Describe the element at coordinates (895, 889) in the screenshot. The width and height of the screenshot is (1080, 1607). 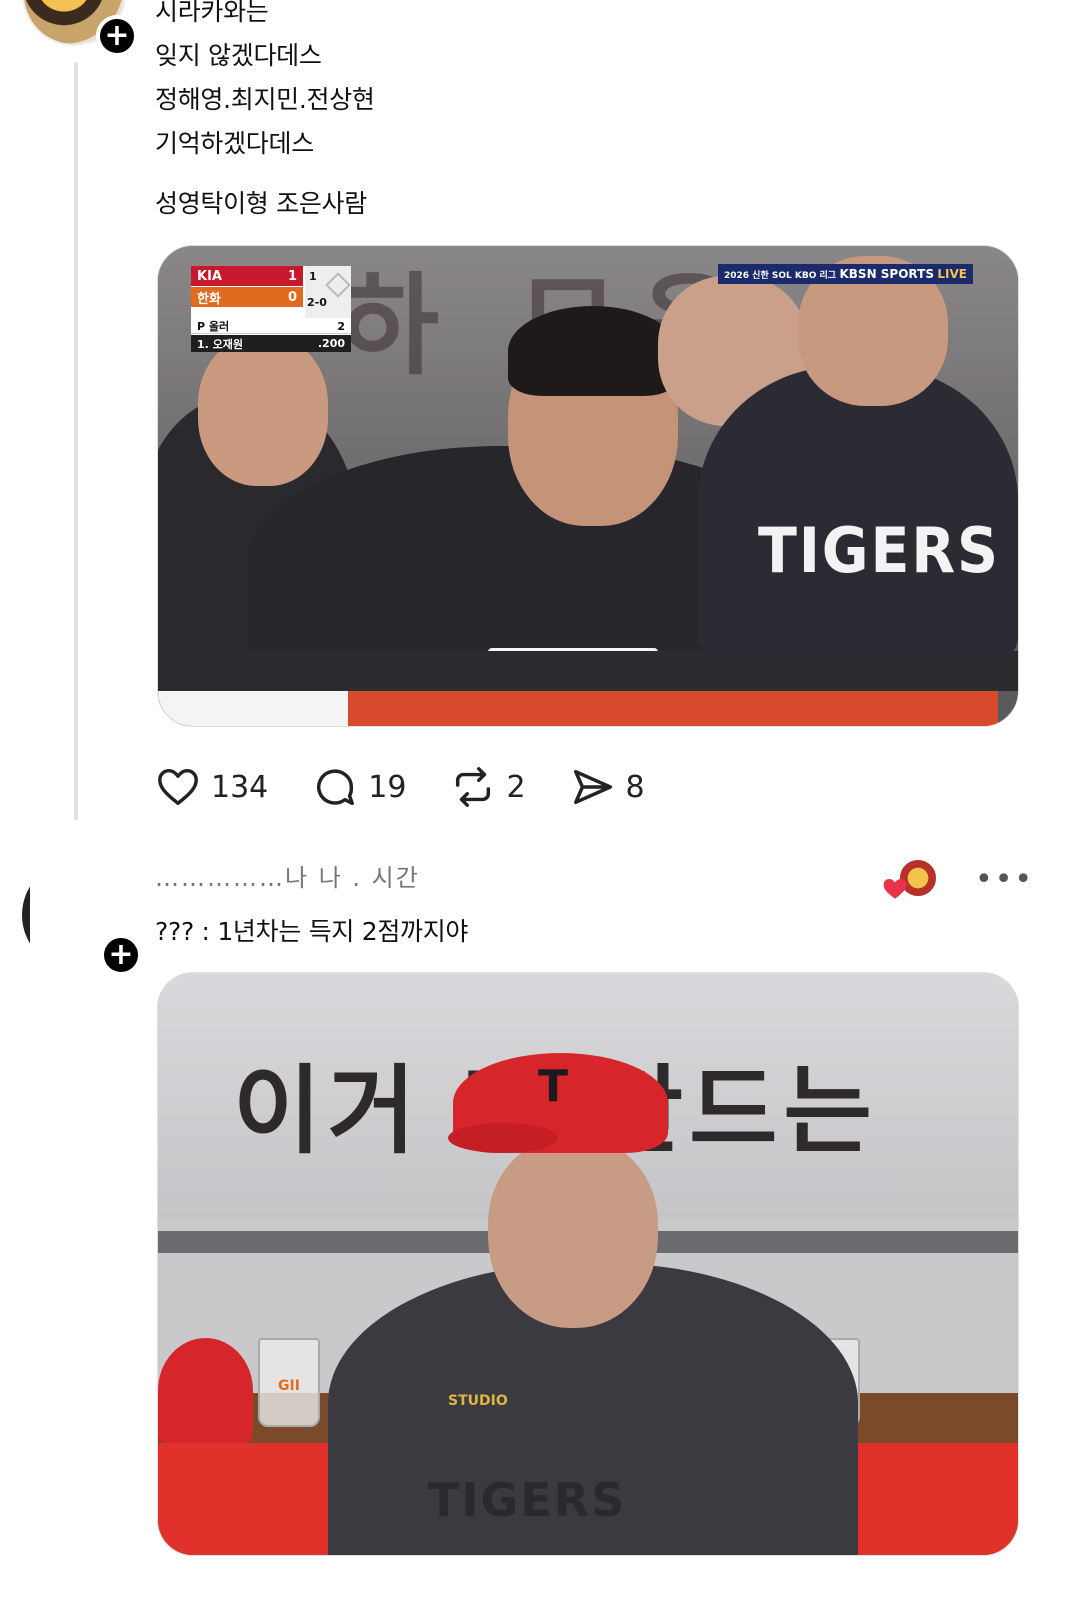
I see `liked-heart-icon` at that location.